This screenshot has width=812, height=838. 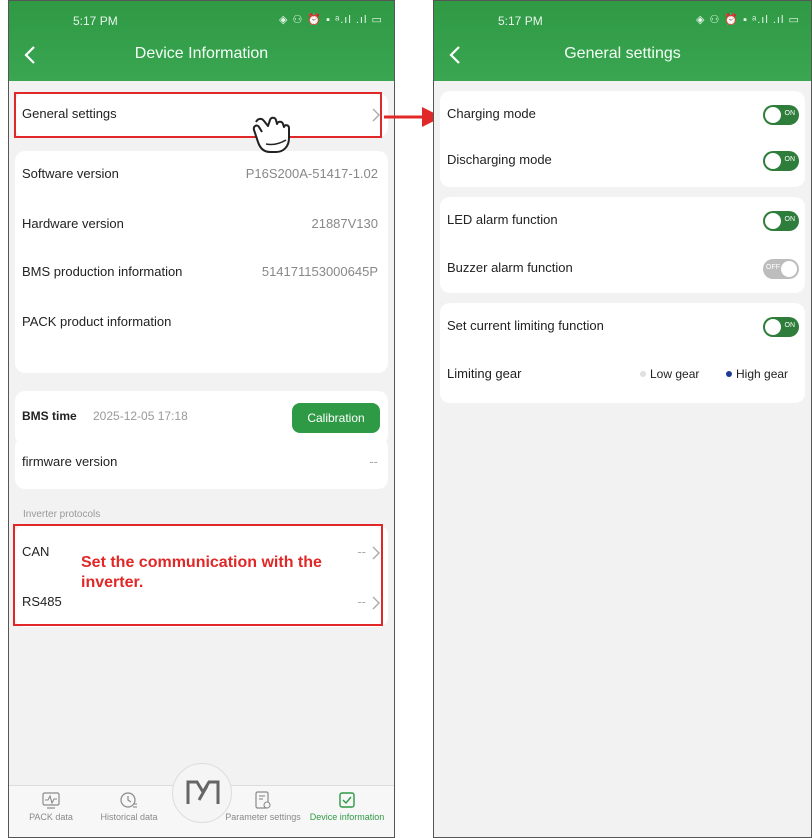 I want to click on firmware-row: firmware version --, so click(x=201, y=463).